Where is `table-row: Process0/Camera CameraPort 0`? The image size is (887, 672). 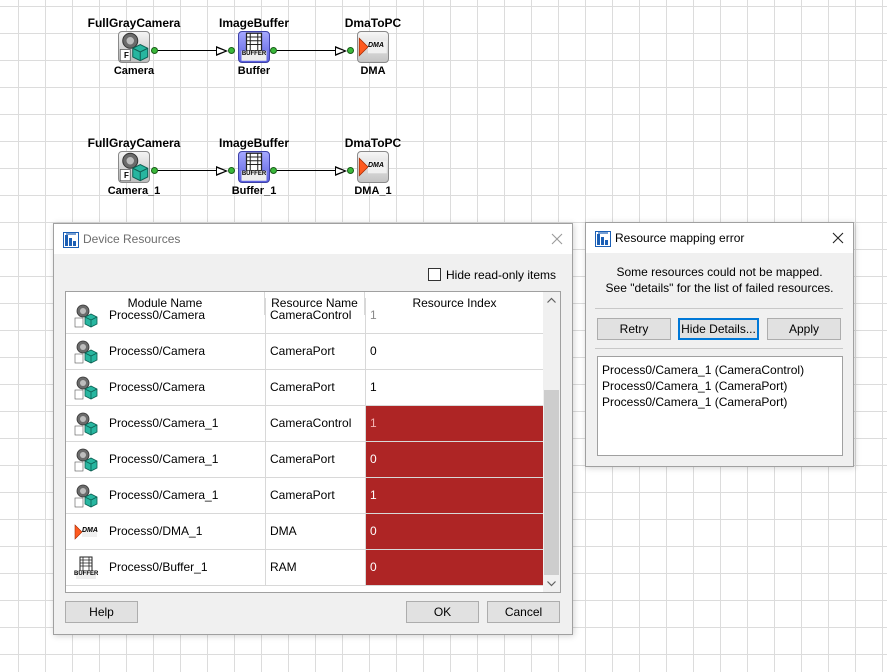 table-row: Process0/Camera CameraPort 0 is located at coordinates (305, 352).